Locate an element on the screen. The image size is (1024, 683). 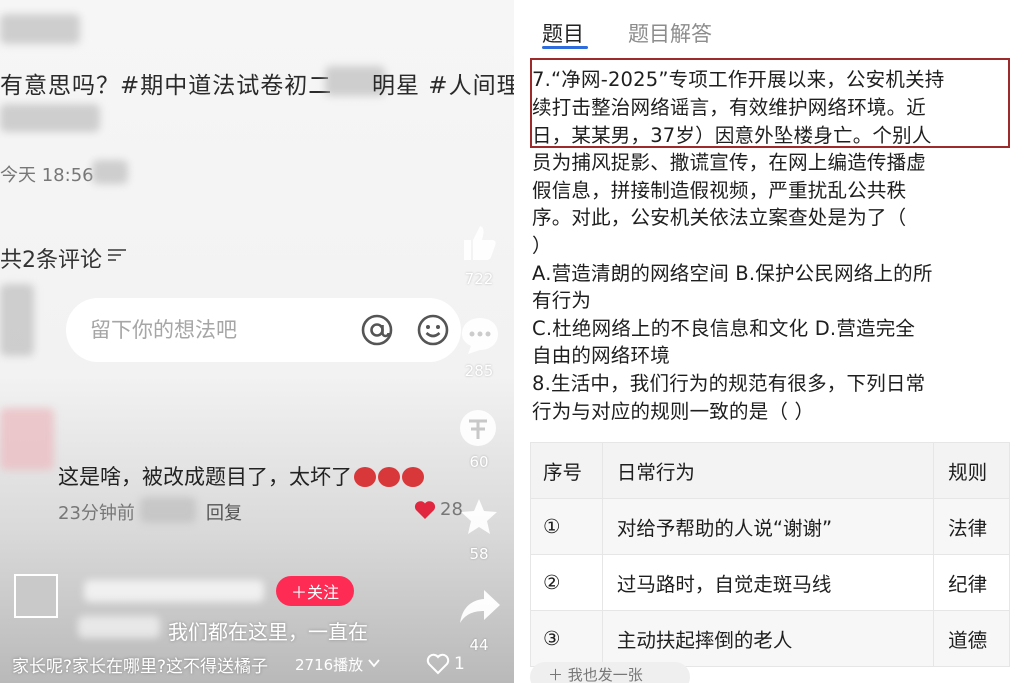
share-badge-icon is located at coordinates (478, 428).